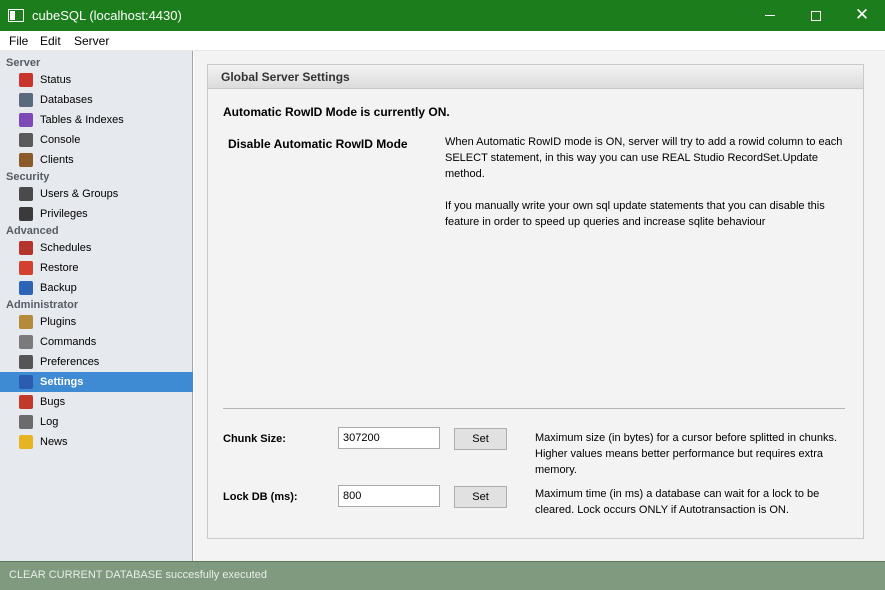 This screenshot has width=885, height=590. What do you see at coordinates (54, 442) in the screenshot?
I see `sidebar-item-label: News` at bounding box center [54, 442].